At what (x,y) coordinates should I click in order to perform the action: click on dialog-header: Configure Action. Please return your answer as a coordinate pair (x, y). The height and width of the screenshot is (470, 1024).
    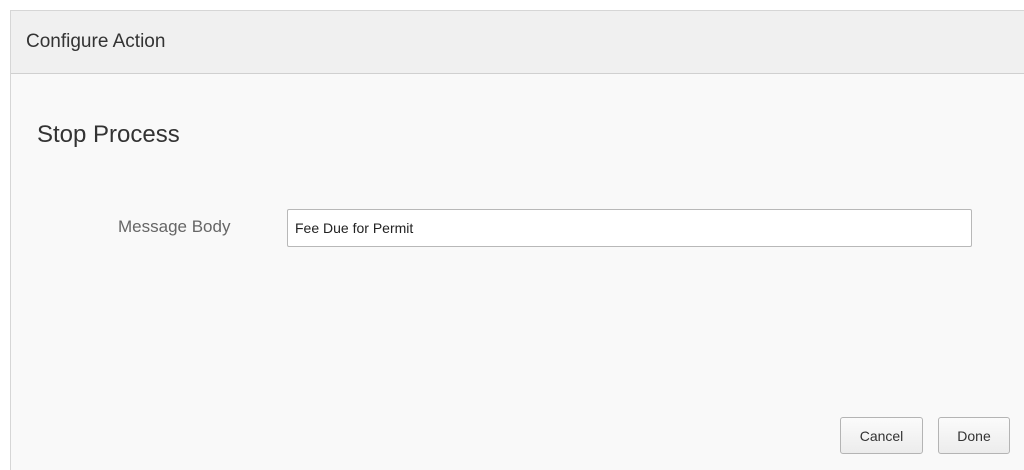
    Looking at the image, I should click on (517, 42).